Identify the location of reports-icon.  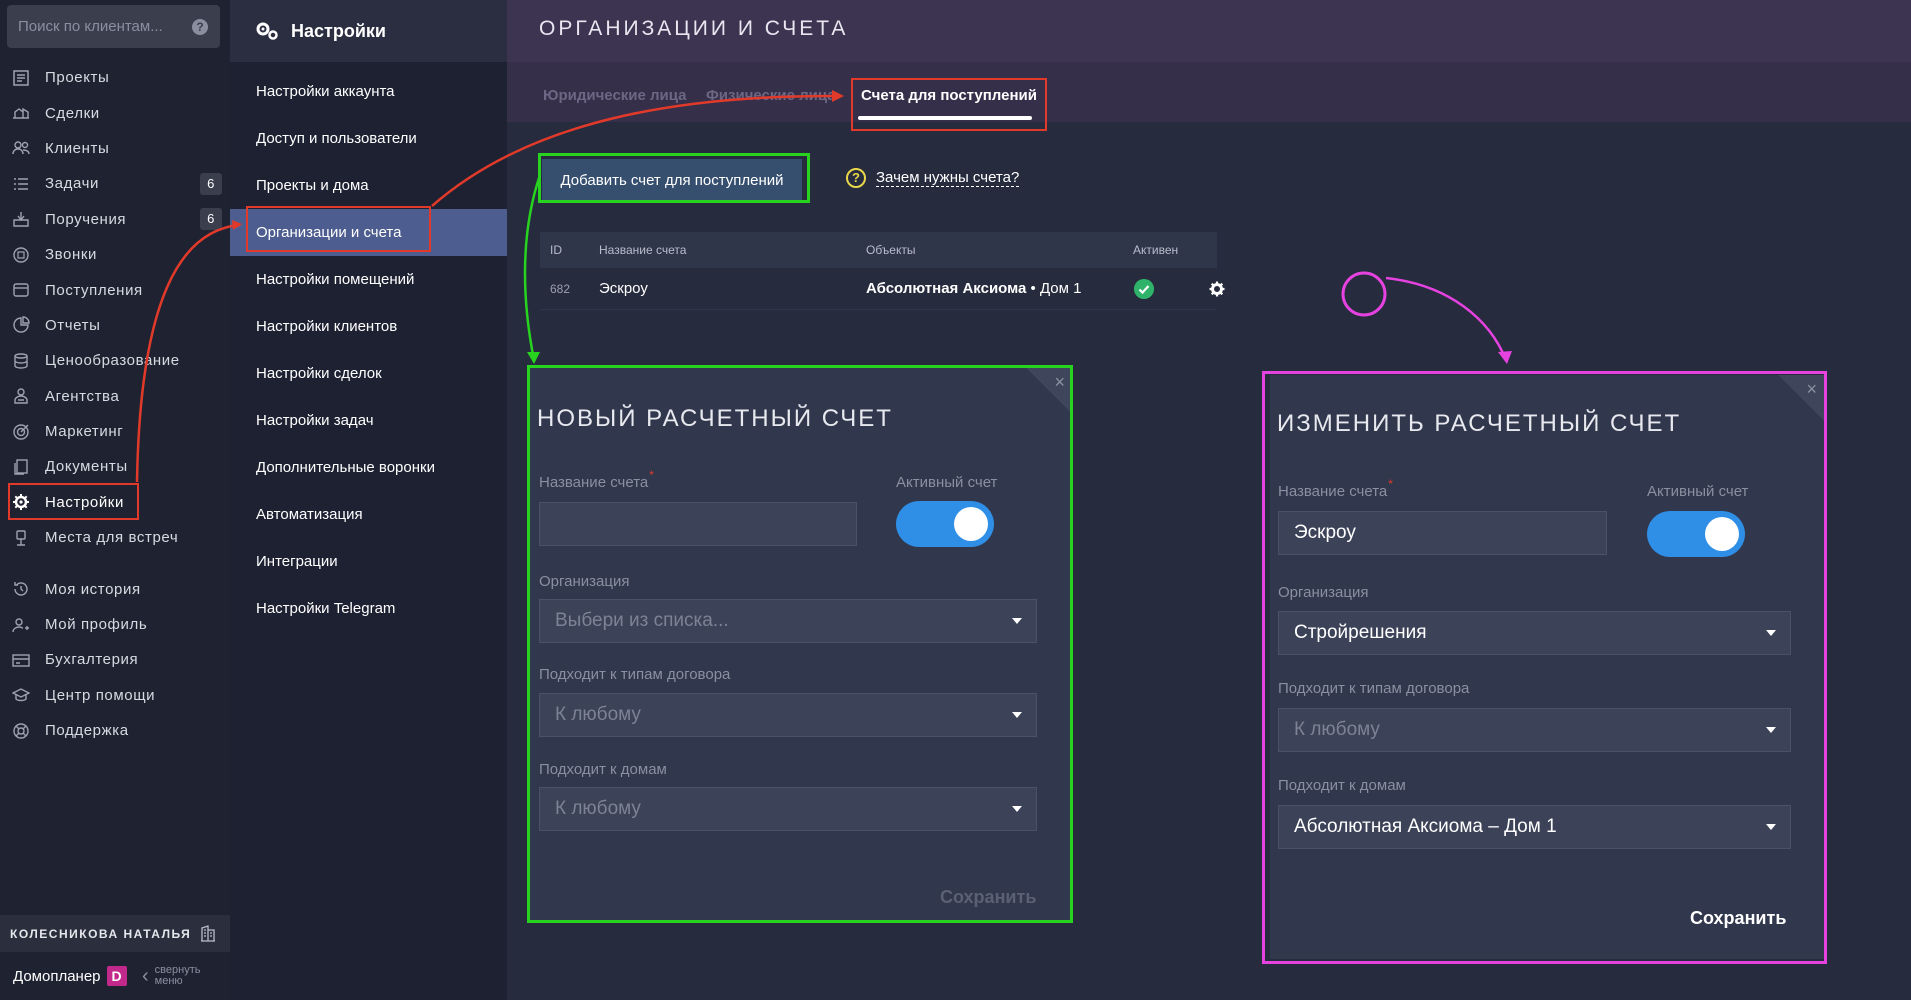
(21, 325).